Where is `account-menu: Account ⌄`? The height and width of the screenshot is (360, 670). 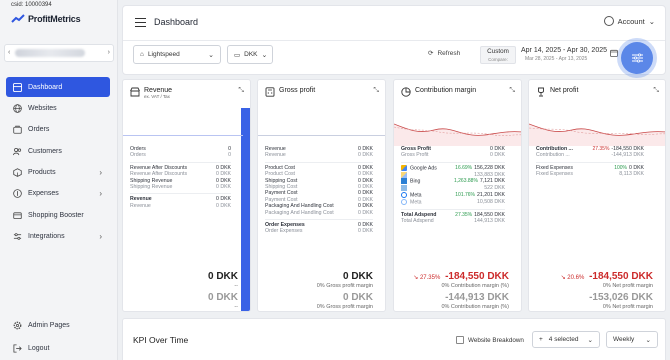
account-menu: Account ⌄ is located at coordinates (629, 21).